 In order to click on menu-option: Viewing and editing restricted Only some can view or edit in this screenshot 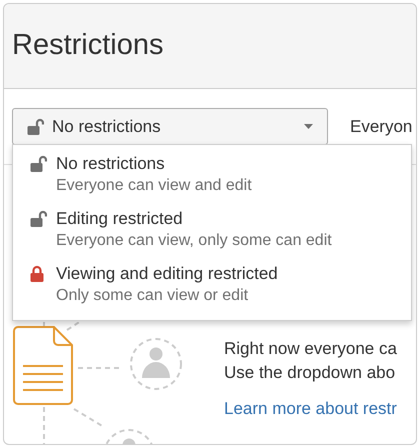, I will do `click(212, 290)`.